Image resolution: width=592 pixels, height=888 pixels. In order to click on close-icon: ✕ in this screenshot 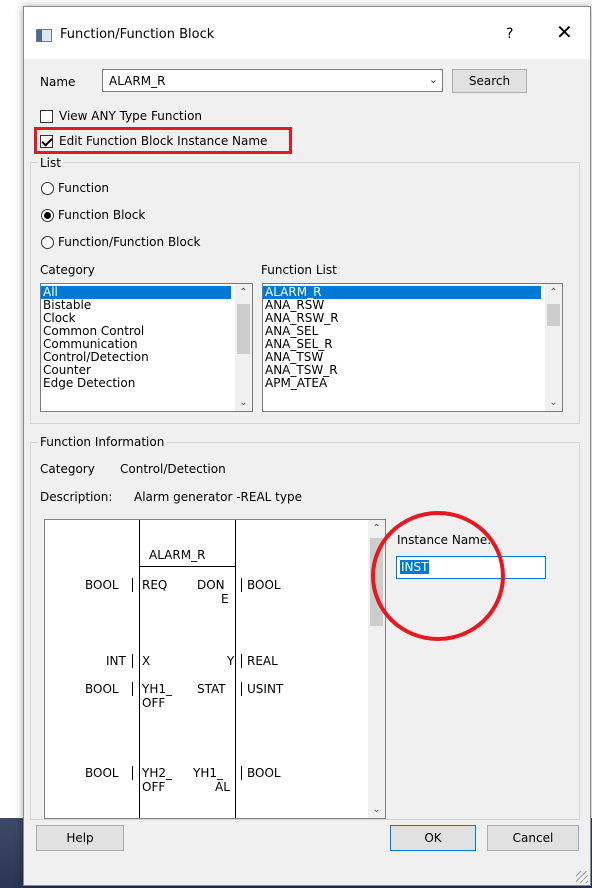, I will do `click(564, 32)`.